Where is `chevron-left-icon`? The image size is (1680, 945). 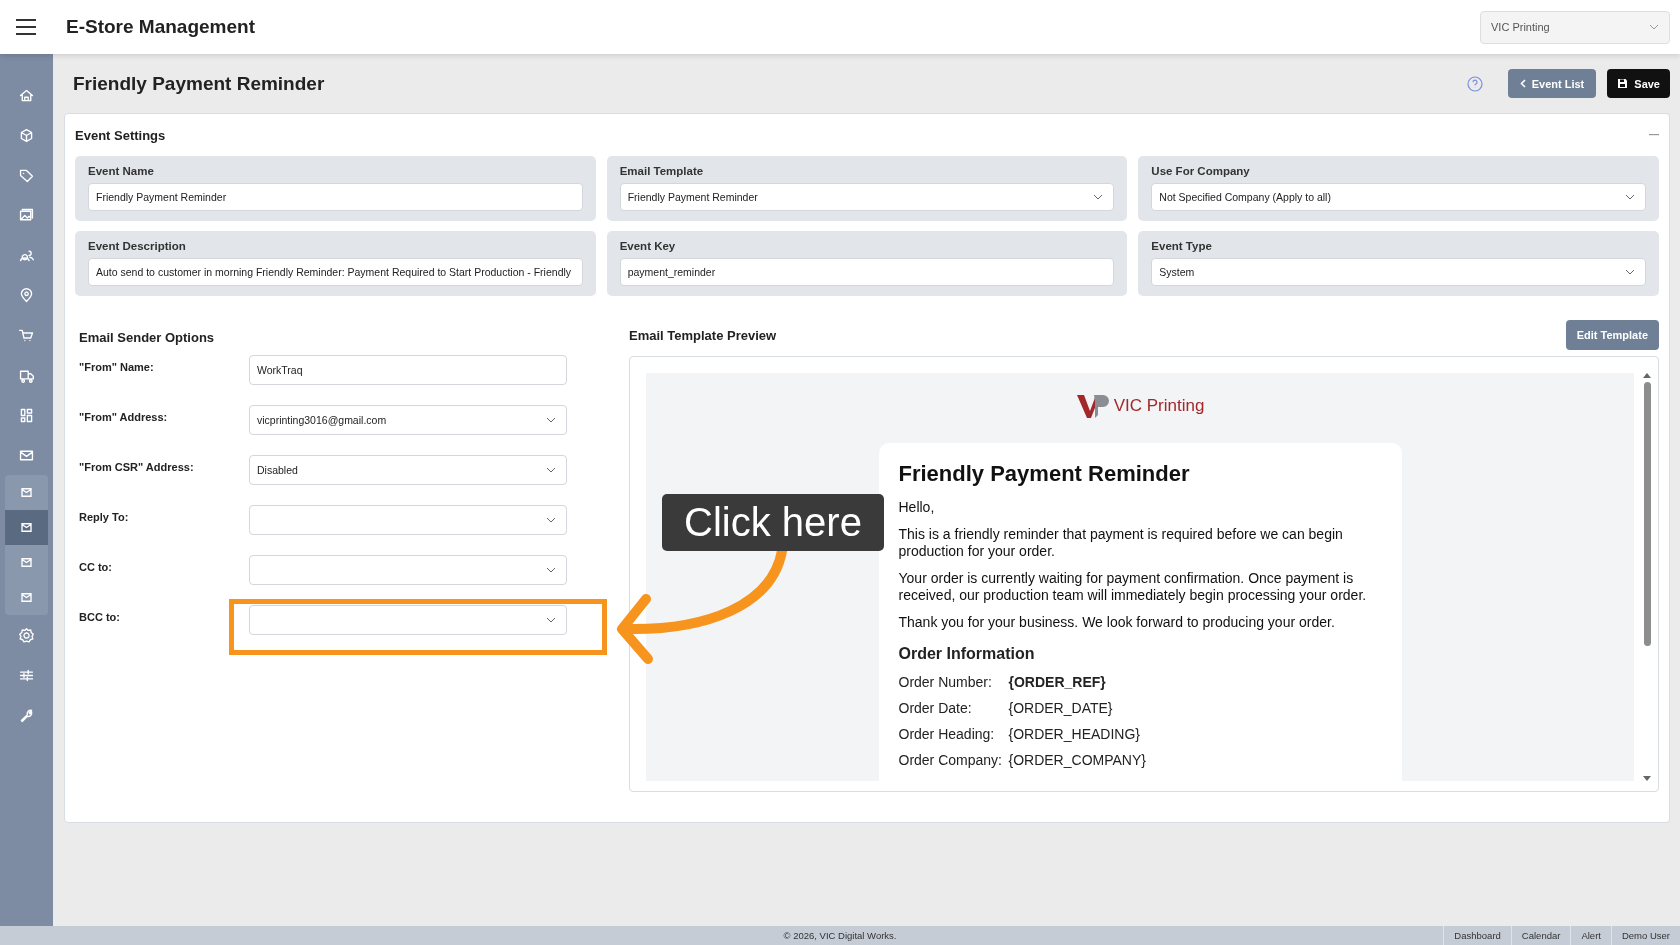 chevron-left-icon is located at coordinates (1522, 83).